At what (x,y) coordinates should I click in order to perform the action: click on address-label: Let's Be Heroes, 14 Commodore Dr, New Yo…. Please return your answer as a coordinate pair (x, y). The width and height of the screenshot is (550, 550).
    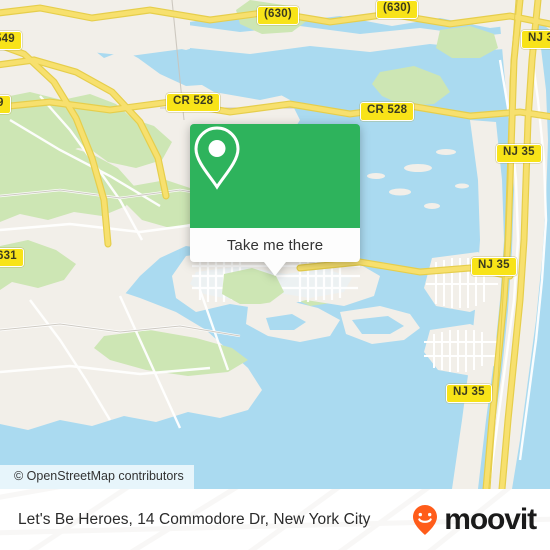
    Looking at the image, I should click on (194, 519).